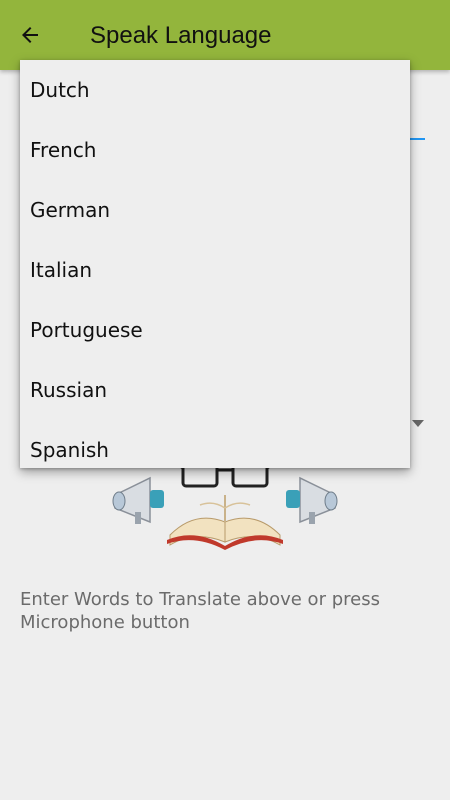 This screenshot has height=800, width=450. Describe the element at coordinates (215, 150) in the screenshot. I see `dropdown-item-french: French` at that location.